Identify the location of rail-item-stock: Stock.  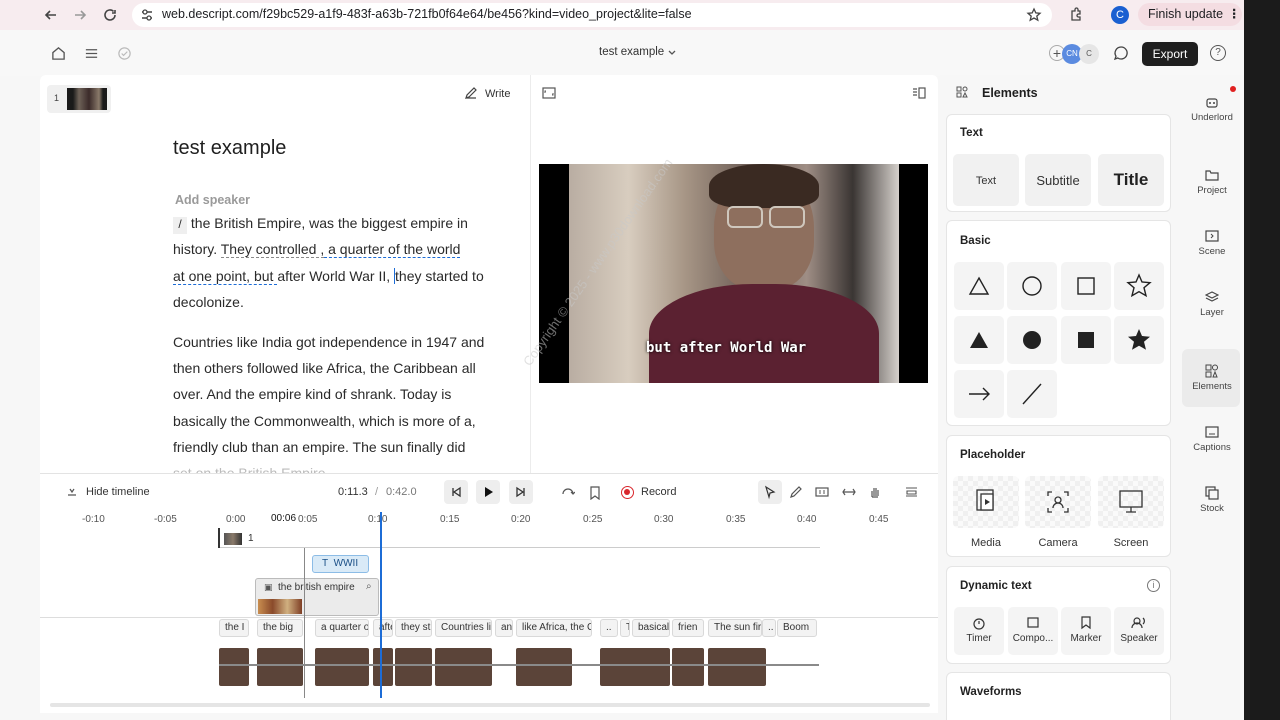
(1212, 500).